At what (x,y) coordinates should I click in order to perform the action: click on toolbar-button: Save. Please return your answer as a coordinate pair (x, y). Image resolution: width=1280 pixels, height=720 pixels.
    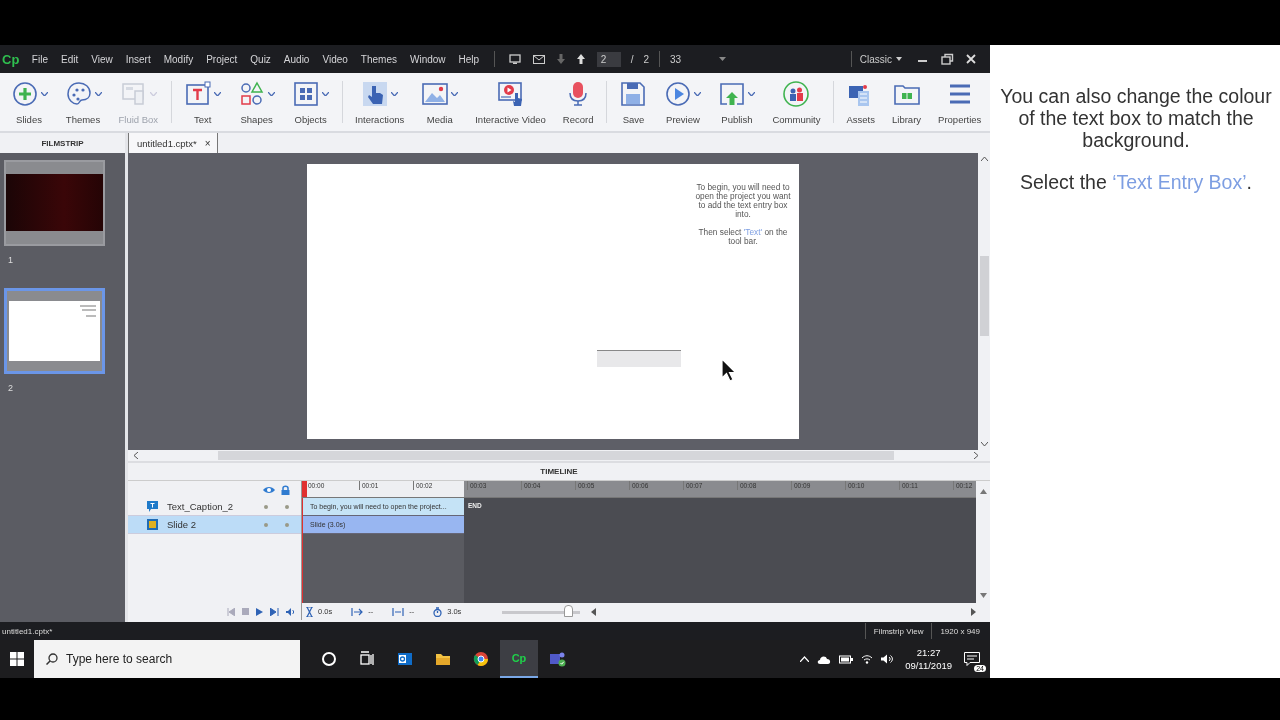
    Looking at the image, I should click on (633, 102).